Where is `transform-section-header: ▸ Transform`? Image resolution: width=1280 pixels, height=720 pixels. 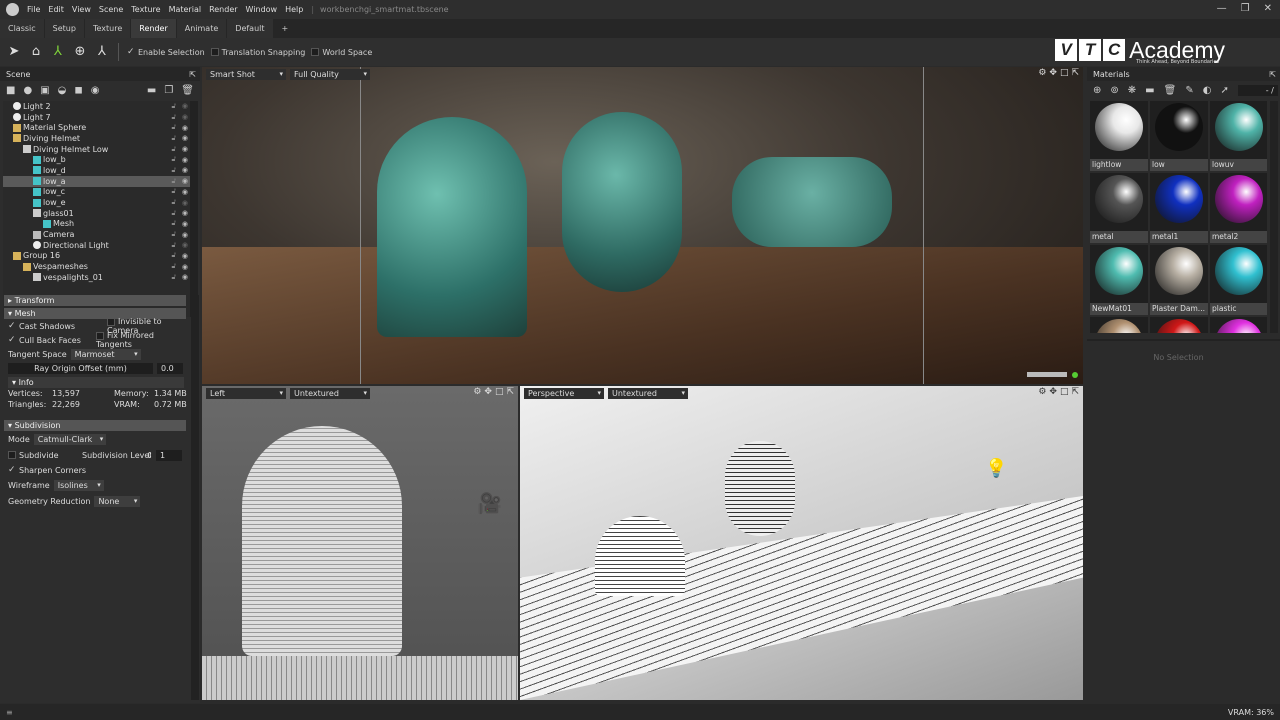
transform-section-header: ▸ Transform is located at coordinates (95, 300).